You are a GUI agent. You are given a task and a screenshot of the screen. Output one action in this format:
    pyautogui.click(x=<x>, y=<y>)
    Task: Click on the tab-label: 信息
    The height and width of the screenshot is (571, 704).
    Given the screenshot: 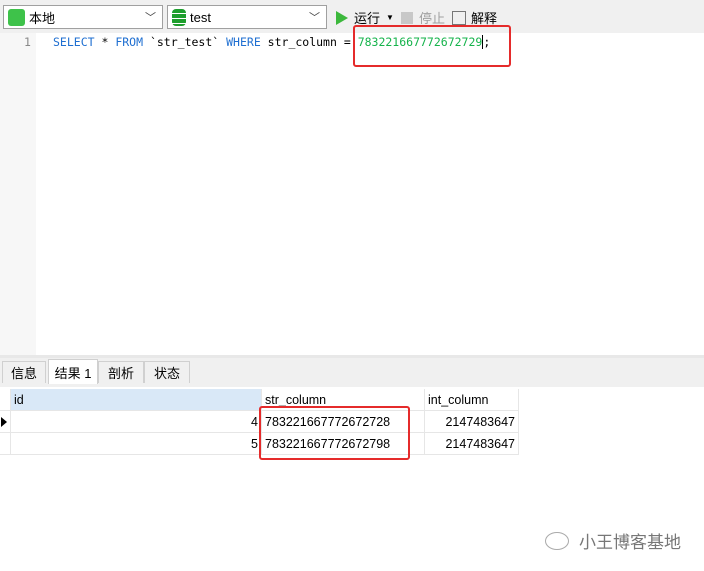 What is the action you would take?
    pyautogui.click(x=23, y=373)
    